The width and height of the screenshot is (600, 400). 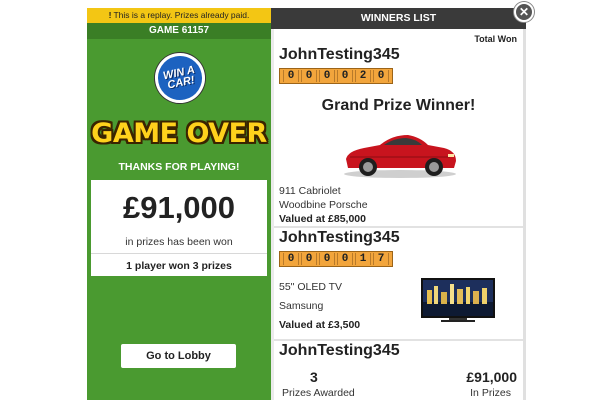 What do you see at coordinates (524, 12) in the screenshot?
I see `close-icon: ✕` at bounding box center [524, 12].